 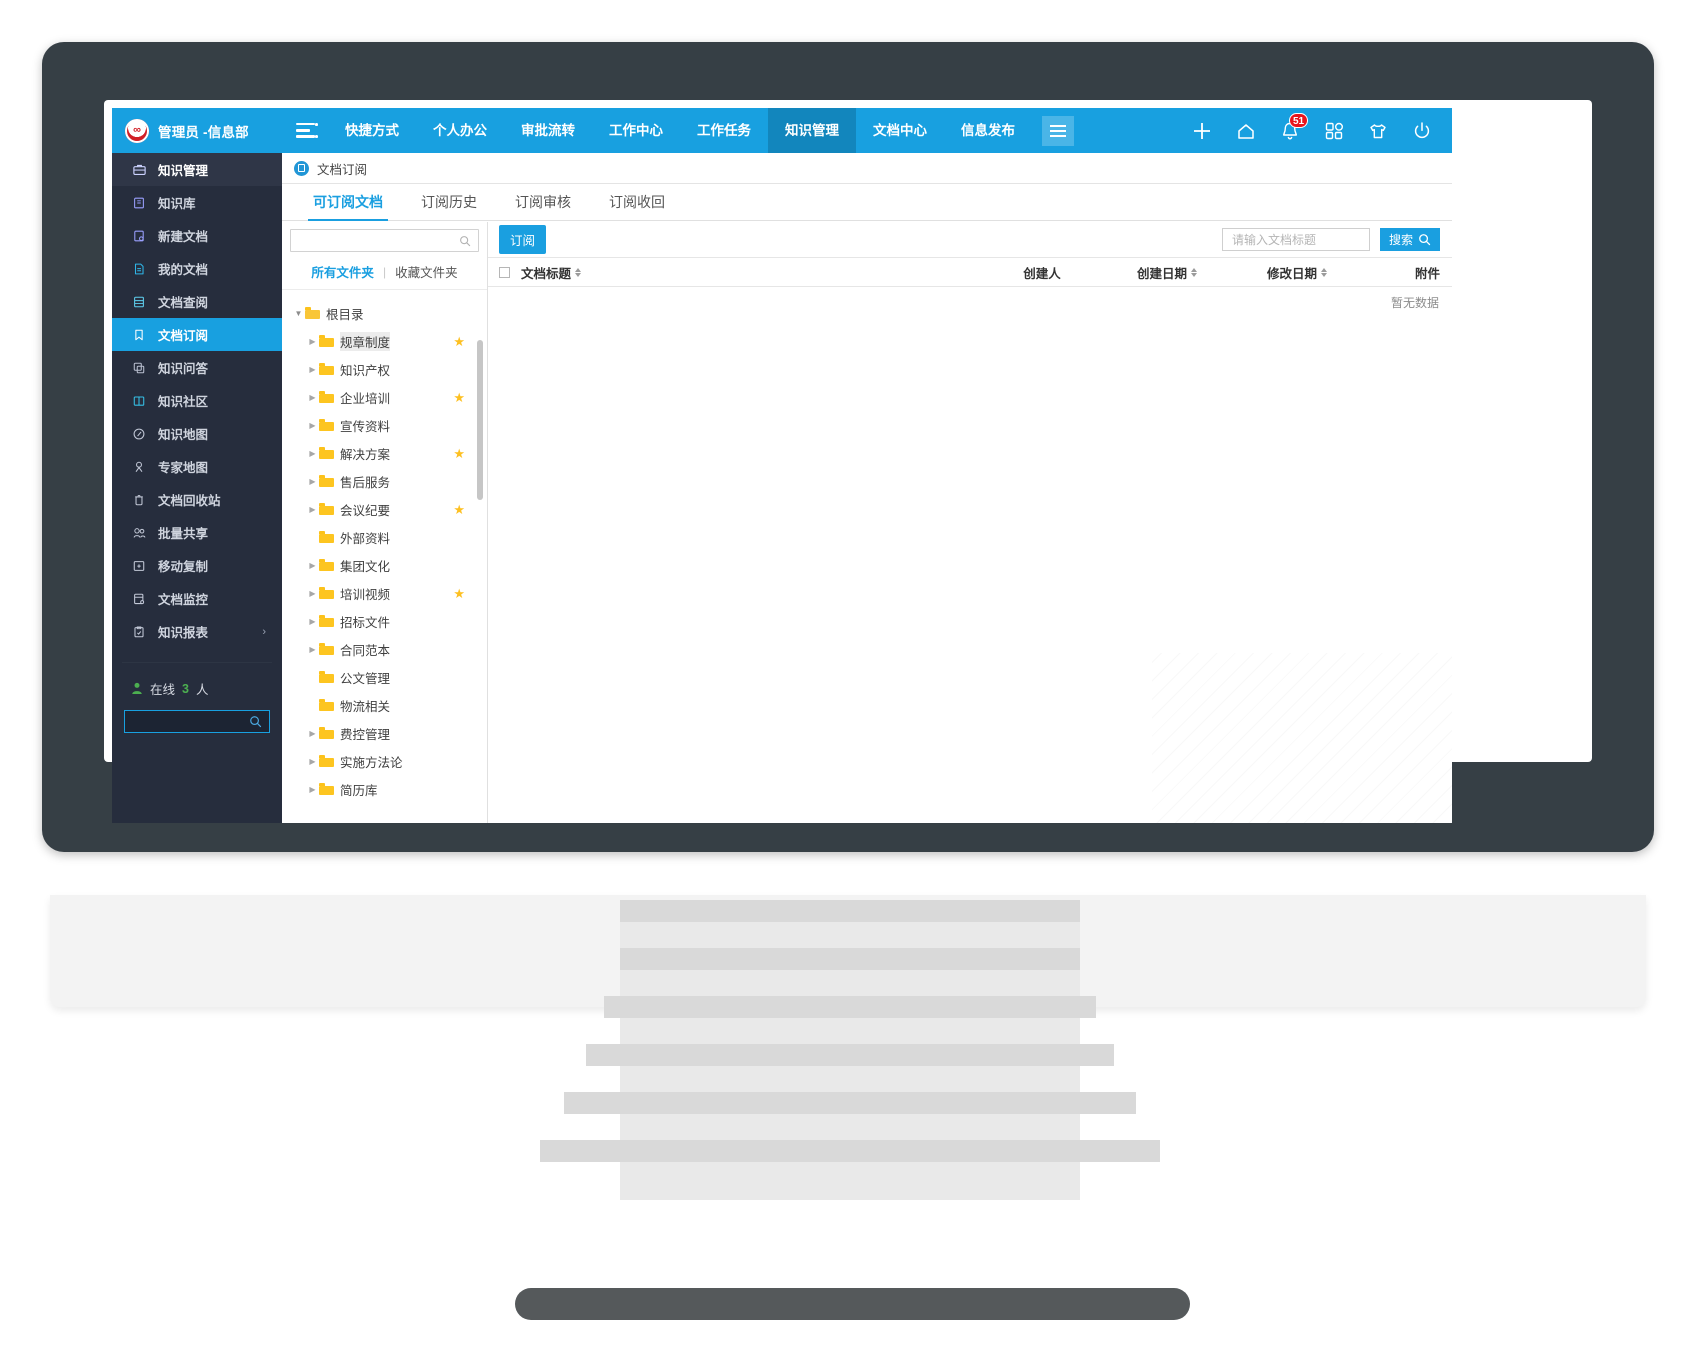 I want to click on subscribe-button: 订阅, so click(x=523, y=239).